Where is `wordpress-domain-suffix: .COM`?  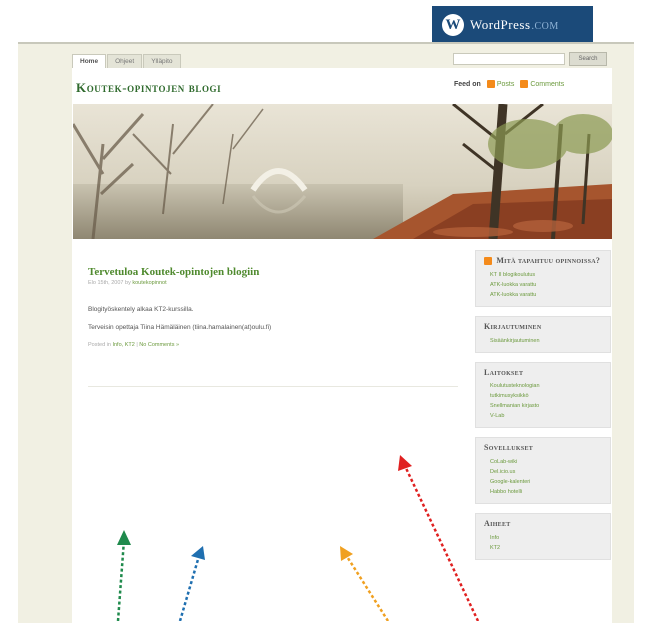 wordpress-domain-suffix: .COM is located at coordinates (545, 26).